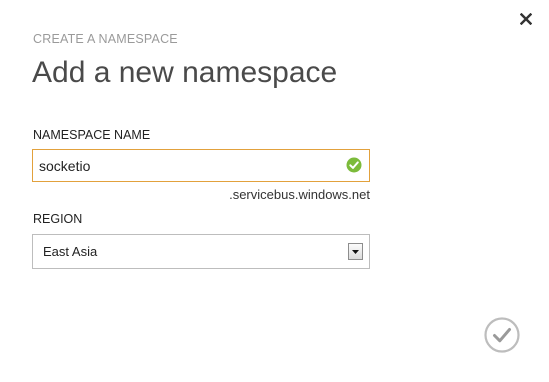  I want to click on valid-check-icon, so click(354, 165).